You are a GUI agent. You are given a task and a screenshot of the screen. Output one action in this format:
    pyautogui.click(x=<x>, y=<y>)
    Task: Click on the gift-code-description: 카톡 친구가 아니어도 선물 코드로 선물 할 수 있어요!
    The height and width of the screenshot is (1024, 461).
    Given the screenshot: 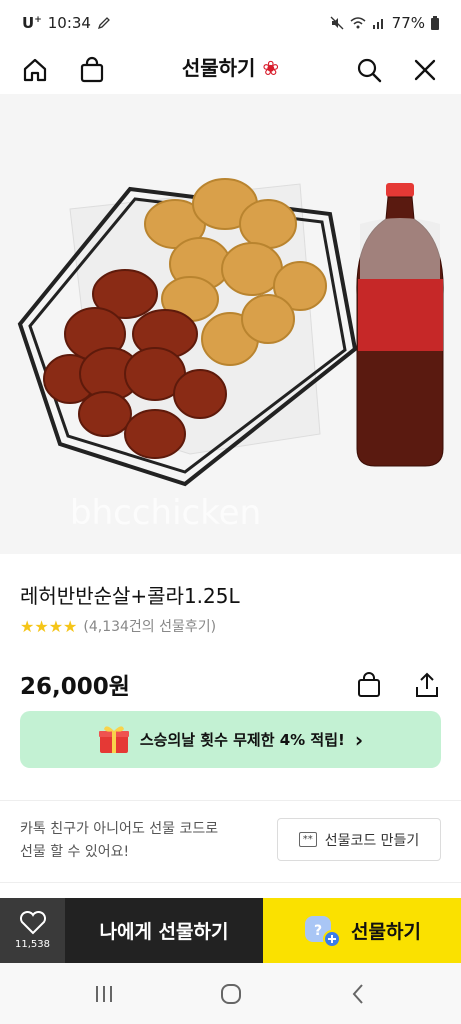 What is the action you would take?
    pyautogui.click(x=119, y=840)
    